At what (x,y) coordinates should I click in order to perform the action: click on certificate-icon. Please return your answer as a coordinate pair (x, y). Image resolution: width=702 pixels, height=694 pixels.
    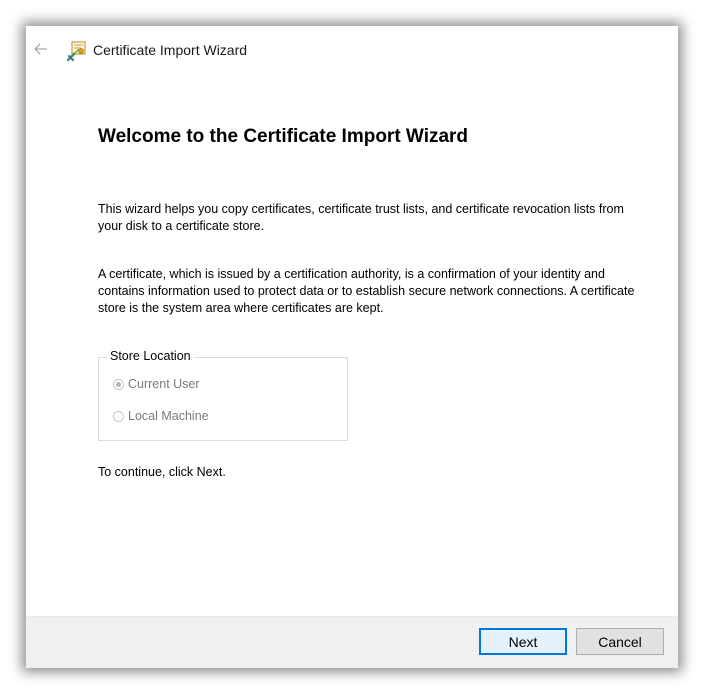
    Looking at the image, I should click on (77, 51).